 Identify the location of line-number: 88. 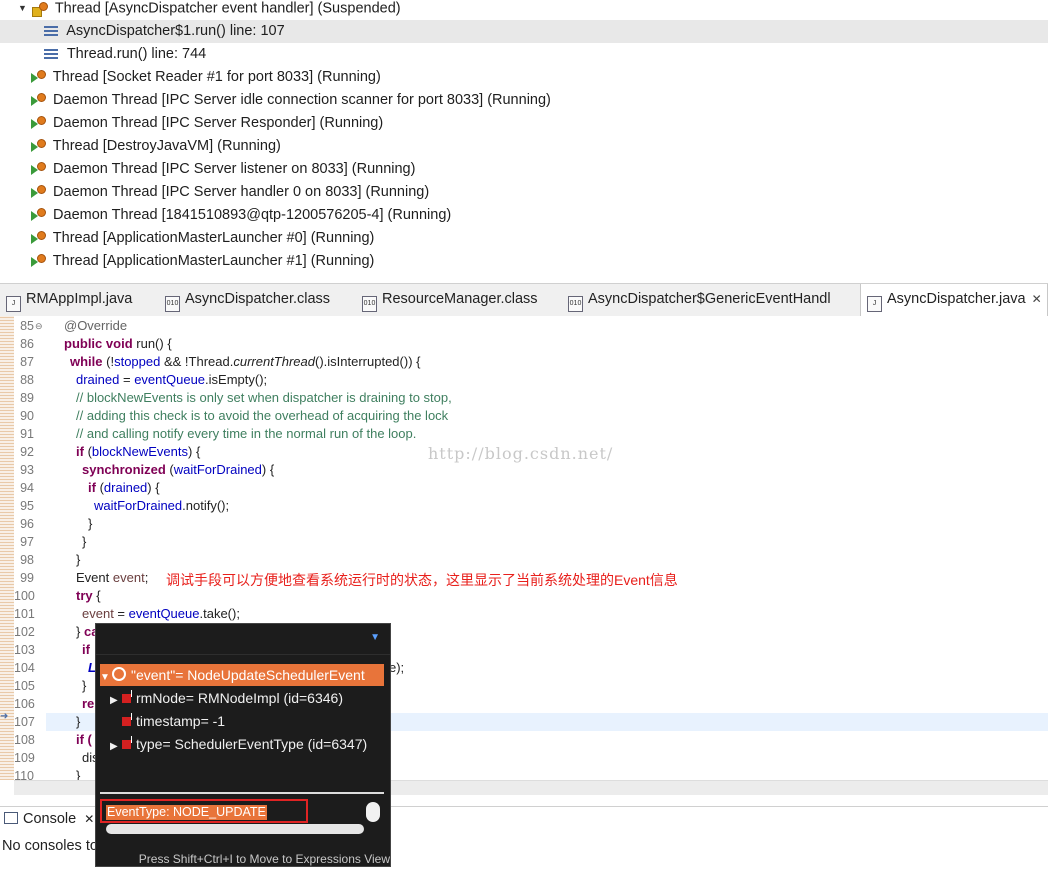
(27, 380).